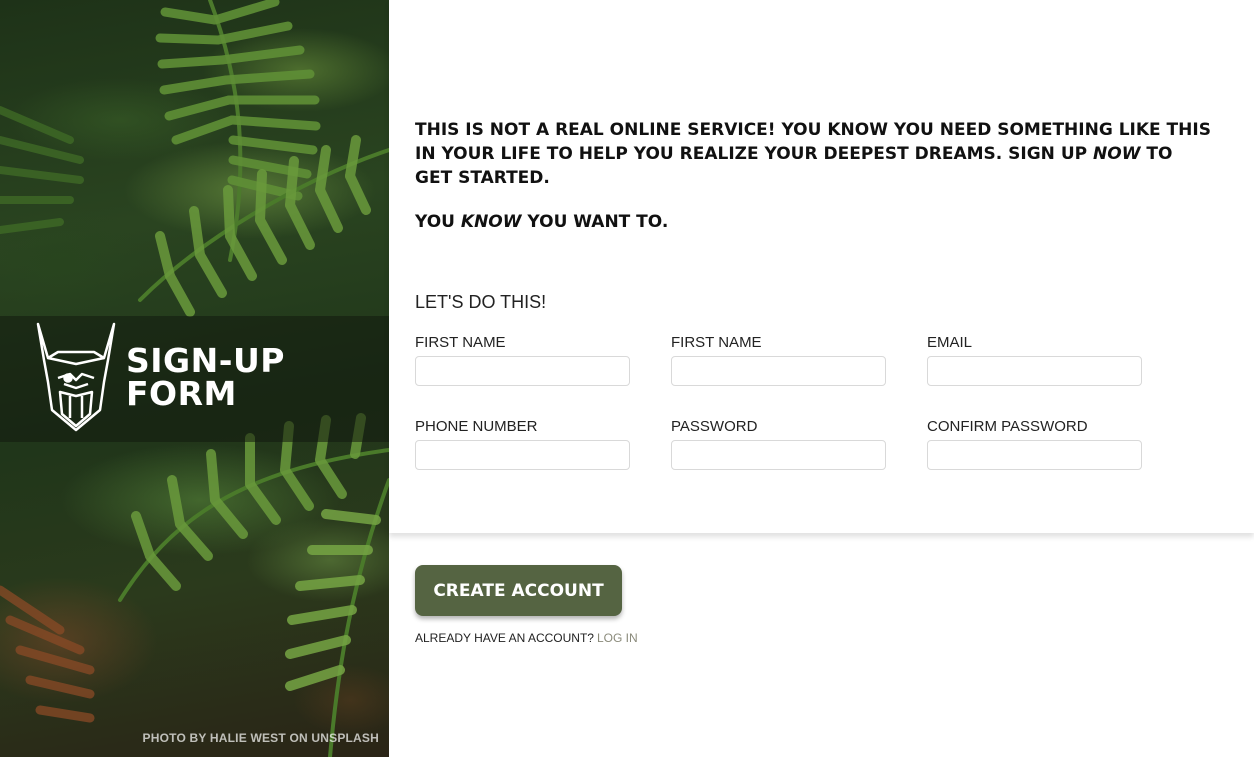 This screenshot has height=757, width=1254. I want to click on confirm-password-field: CONFIRM PASSWORD, so click(1034, 444).